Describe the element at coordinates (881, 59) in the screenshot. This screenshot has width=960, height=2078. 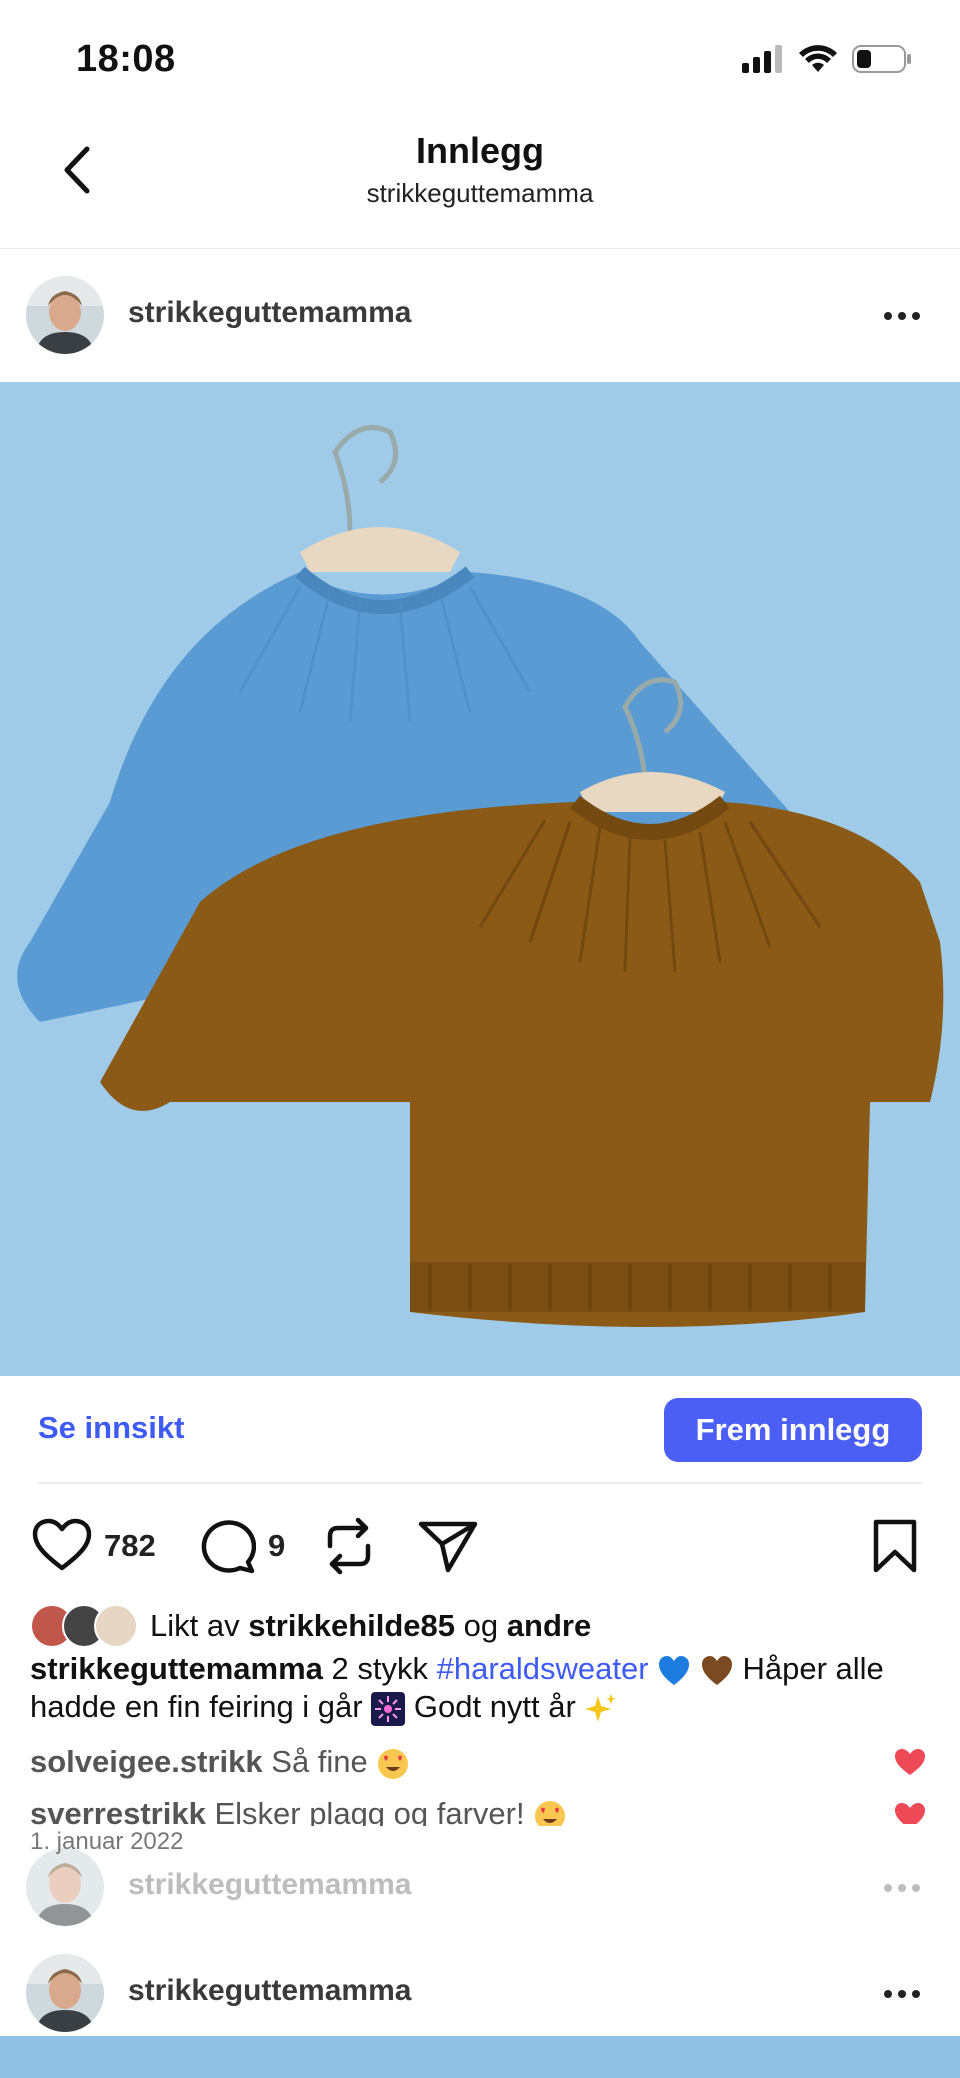
I see `battery-icon` at that location.